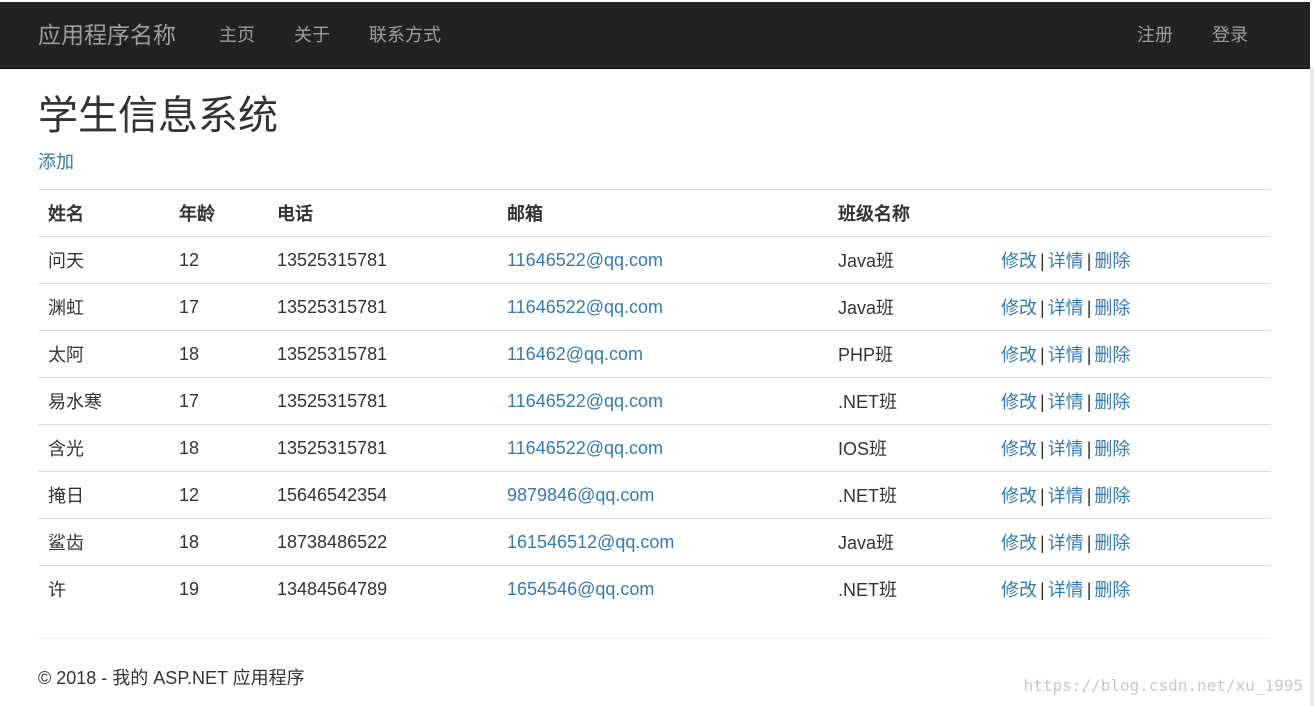 The width and height of the screenshot is (1314, 706). I want to click on email-link: 9879846@qq.com, so click(580, 495).